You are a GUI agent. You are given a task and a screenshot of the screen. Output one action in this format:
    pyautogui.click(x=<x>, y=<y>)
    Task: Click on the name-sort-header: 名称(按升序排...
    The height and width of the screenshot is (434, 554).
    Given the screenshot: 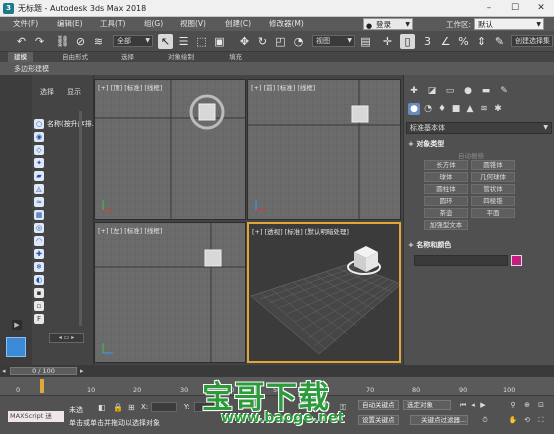 What is the action you would take?
    pyautogui.click(x=72, y=124)
    